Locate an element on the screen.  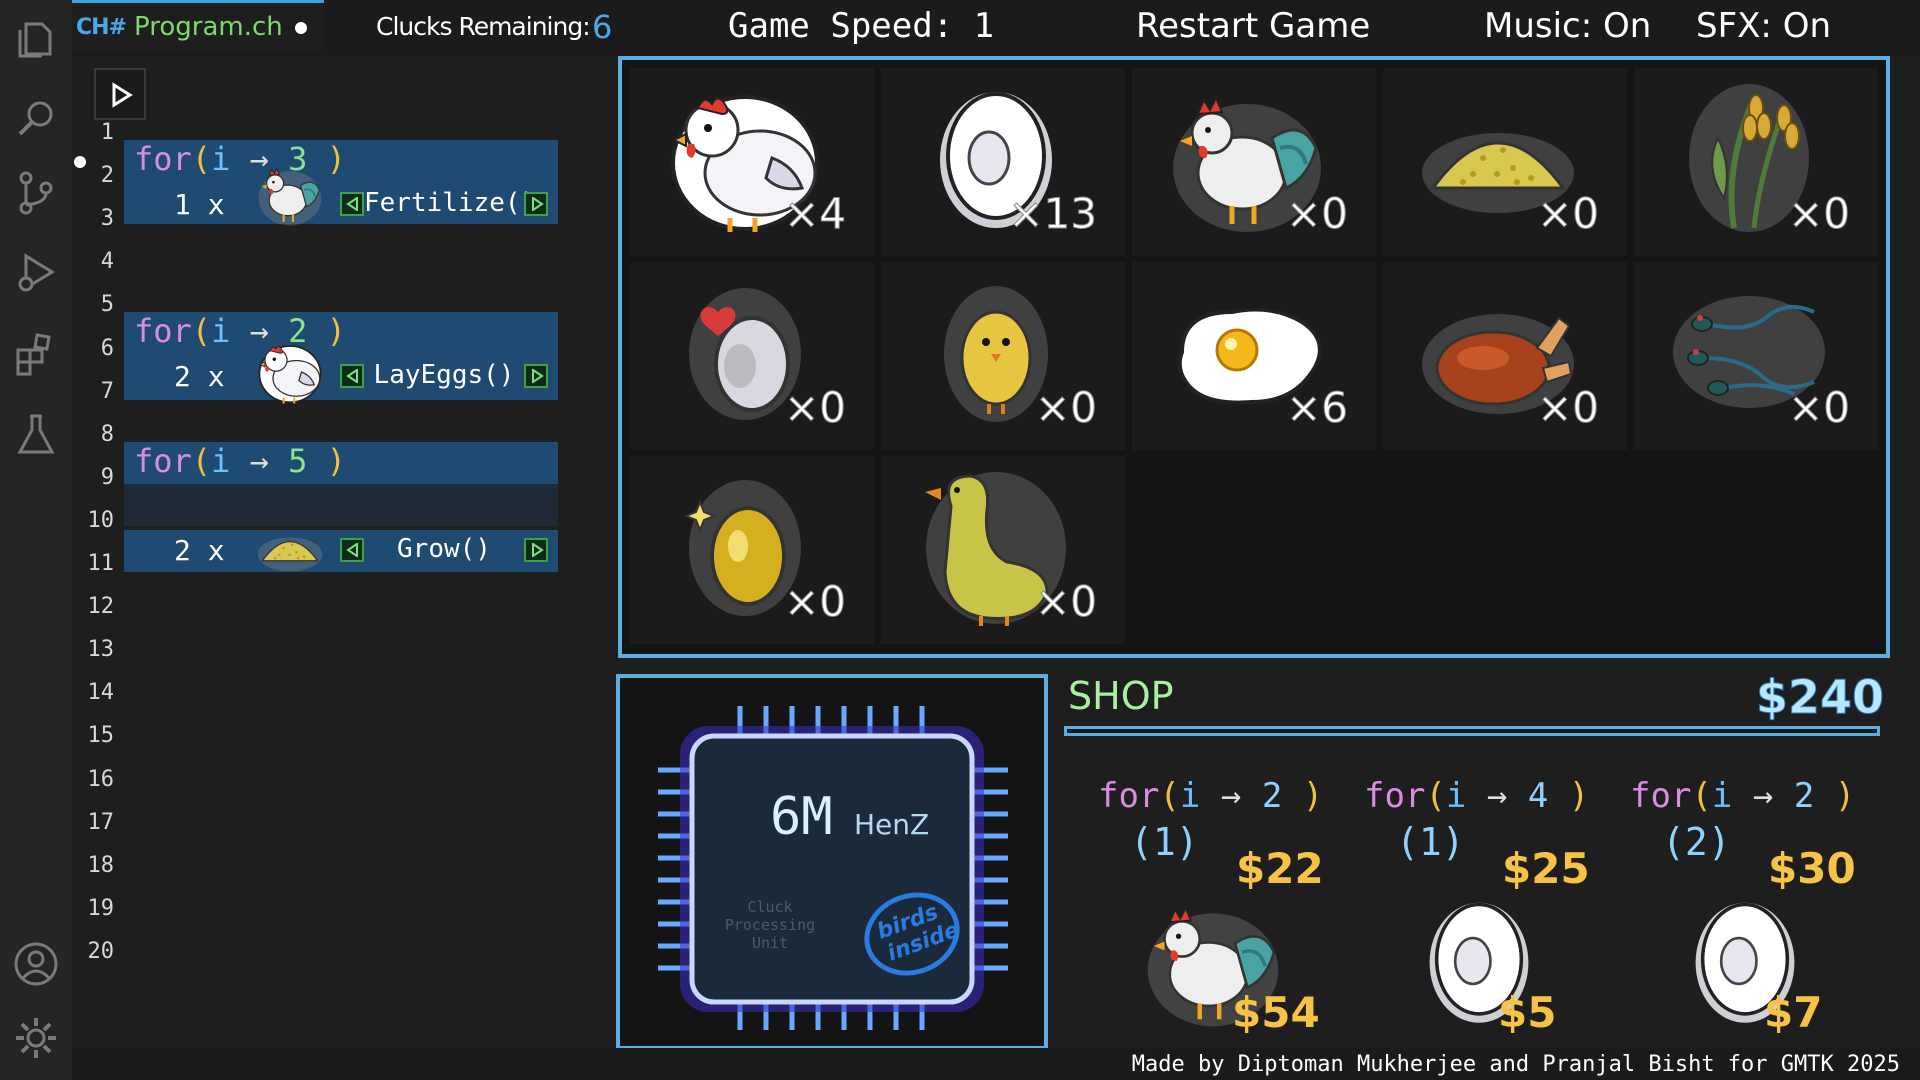
loop-block-2: for(i → 2 ) is located at coordinates (341, 334).